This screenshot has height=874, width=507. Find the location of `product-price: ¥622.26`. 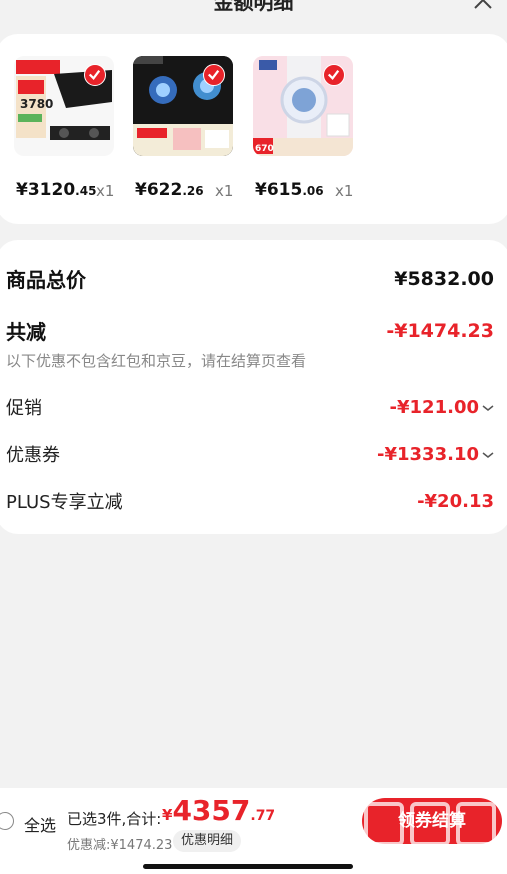

product-price: ¥622.26 is located at coordinates (169, 190).